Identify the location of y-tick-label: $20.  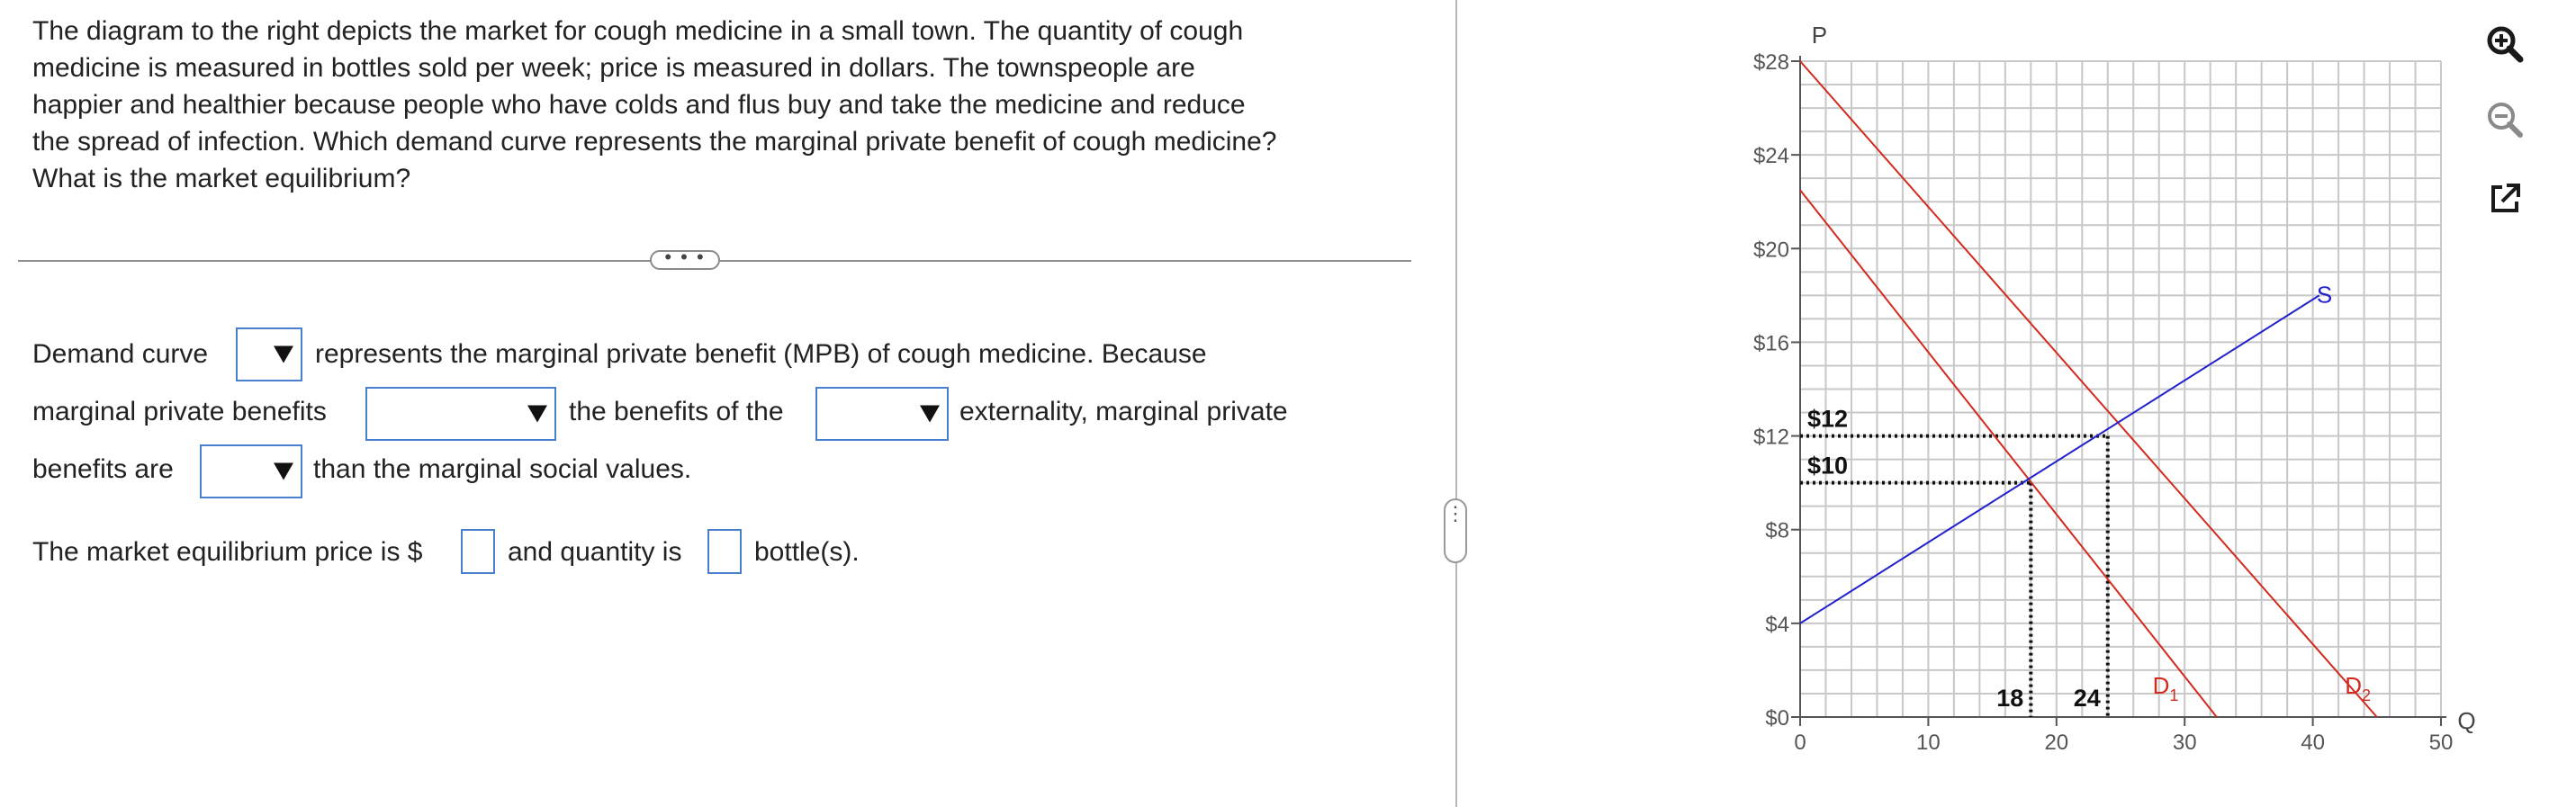
(1771, 250).